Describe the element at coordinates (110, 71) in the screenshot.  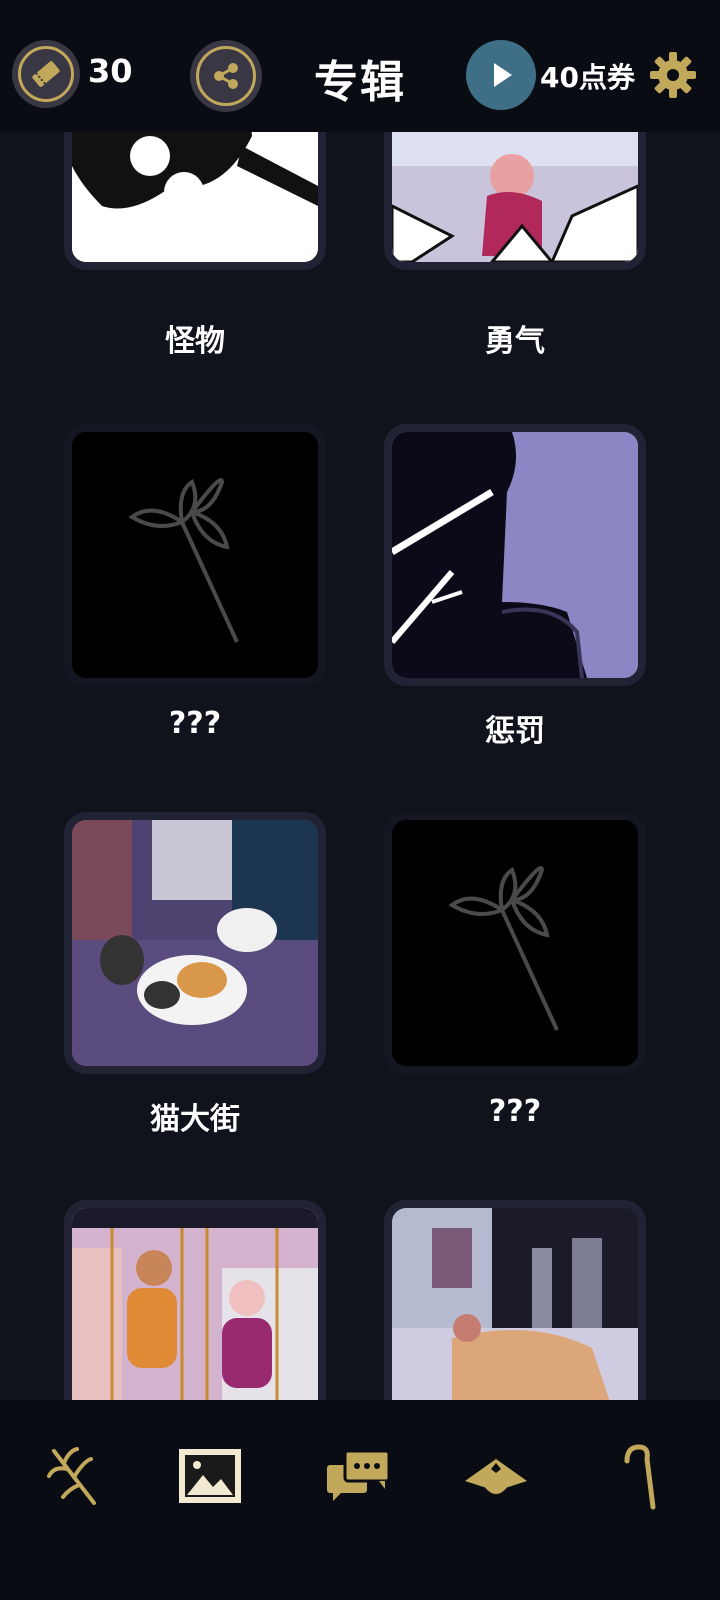
I see `ticket-count: 30` at that location.